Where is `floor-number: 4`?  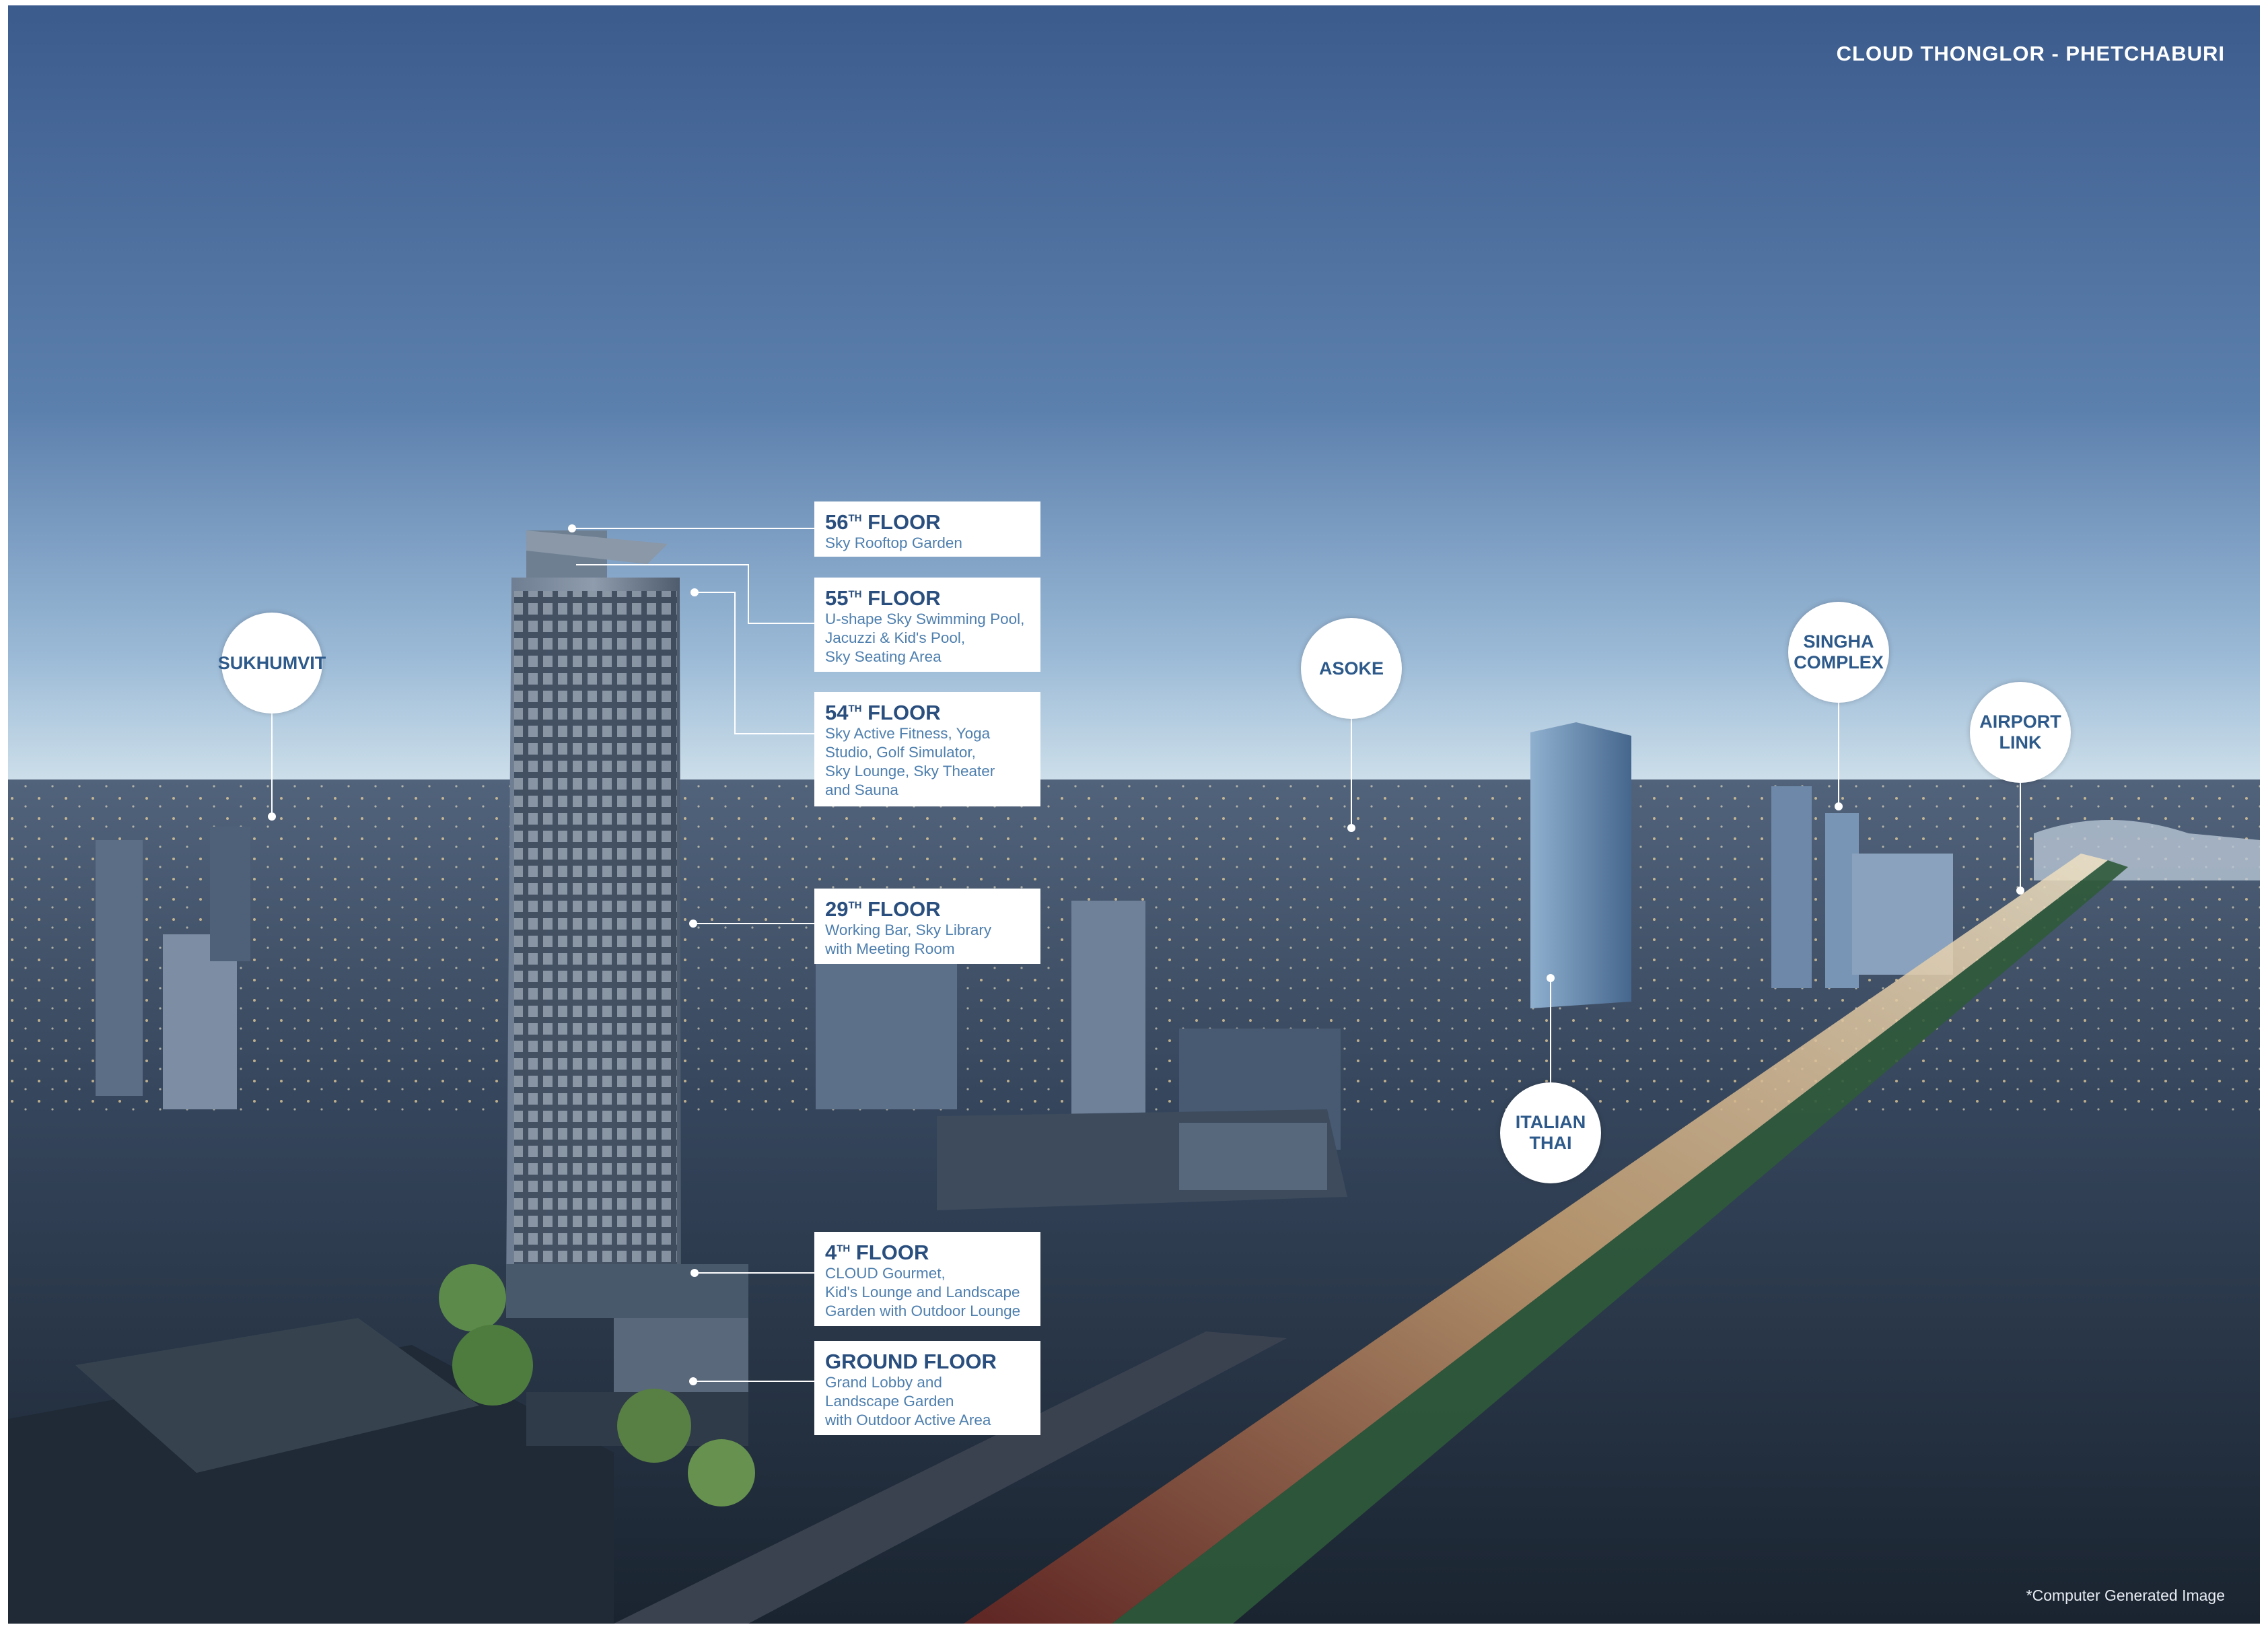 floor-number: 4 is located at coordinates (831, 1252).